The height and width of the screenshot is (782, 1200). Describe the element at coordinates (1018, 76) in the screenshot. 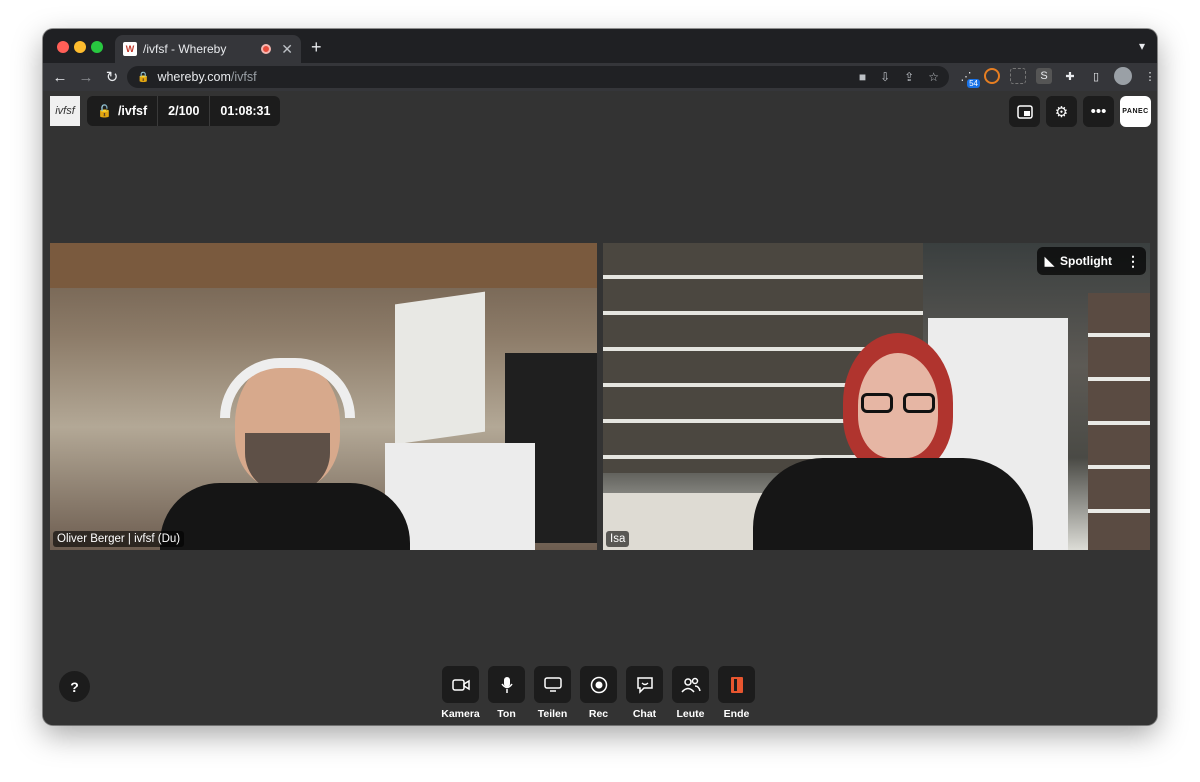

I see `screenshot-extension-icon` at that location.